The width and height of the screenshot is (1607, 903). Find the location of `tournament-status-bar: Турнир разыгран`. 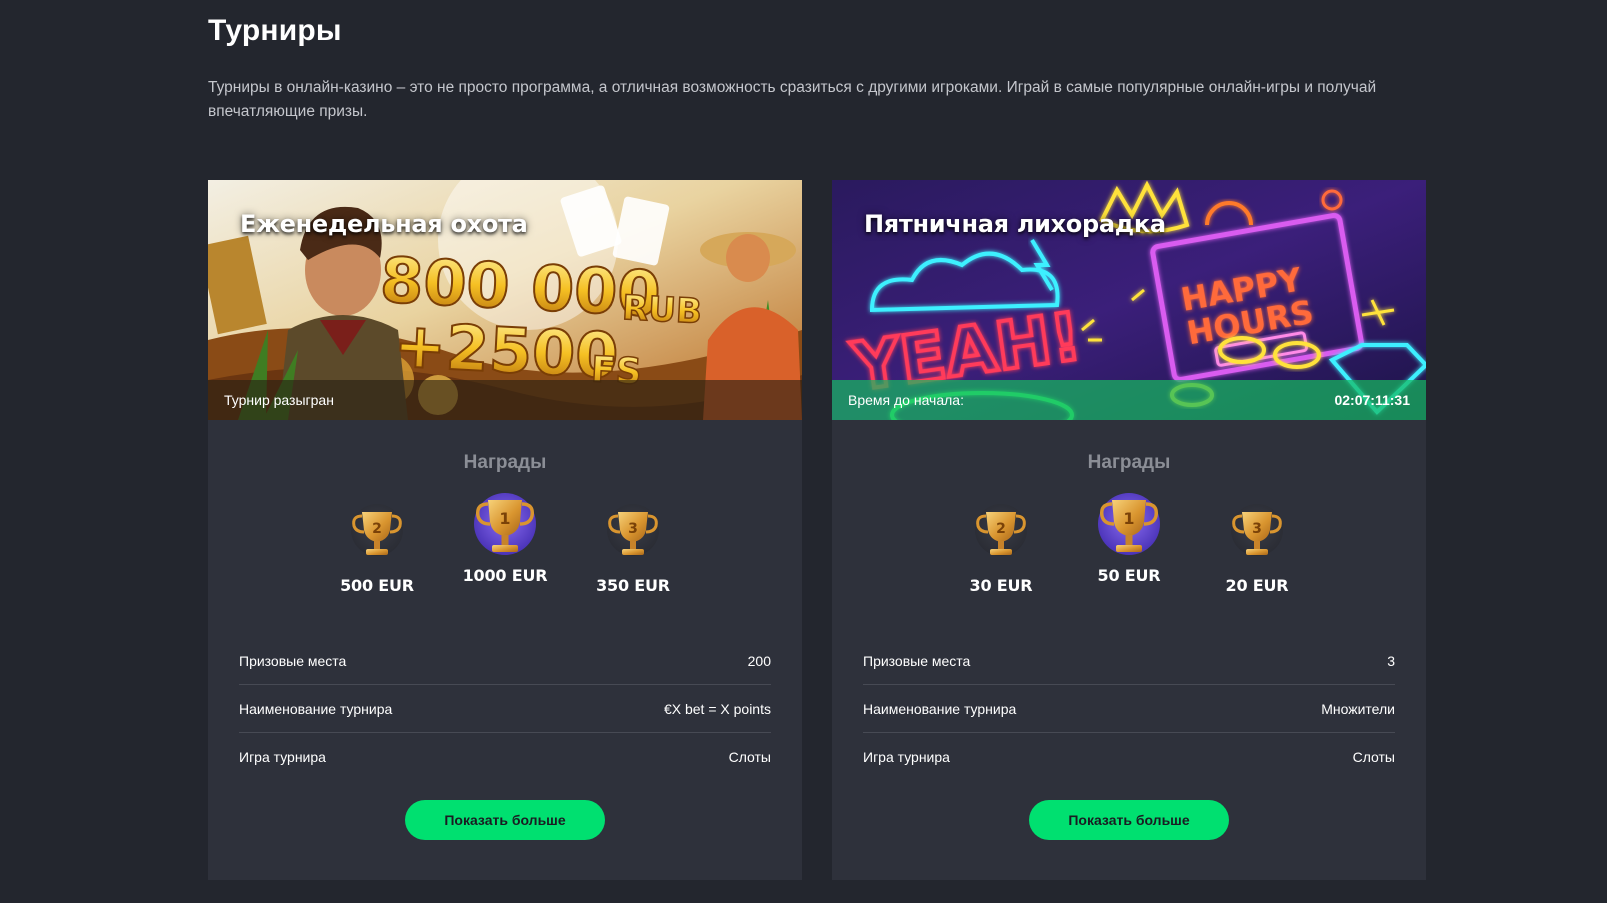

tournament-status-bar: Турнир разыгран is located at coordinates (505, 400).